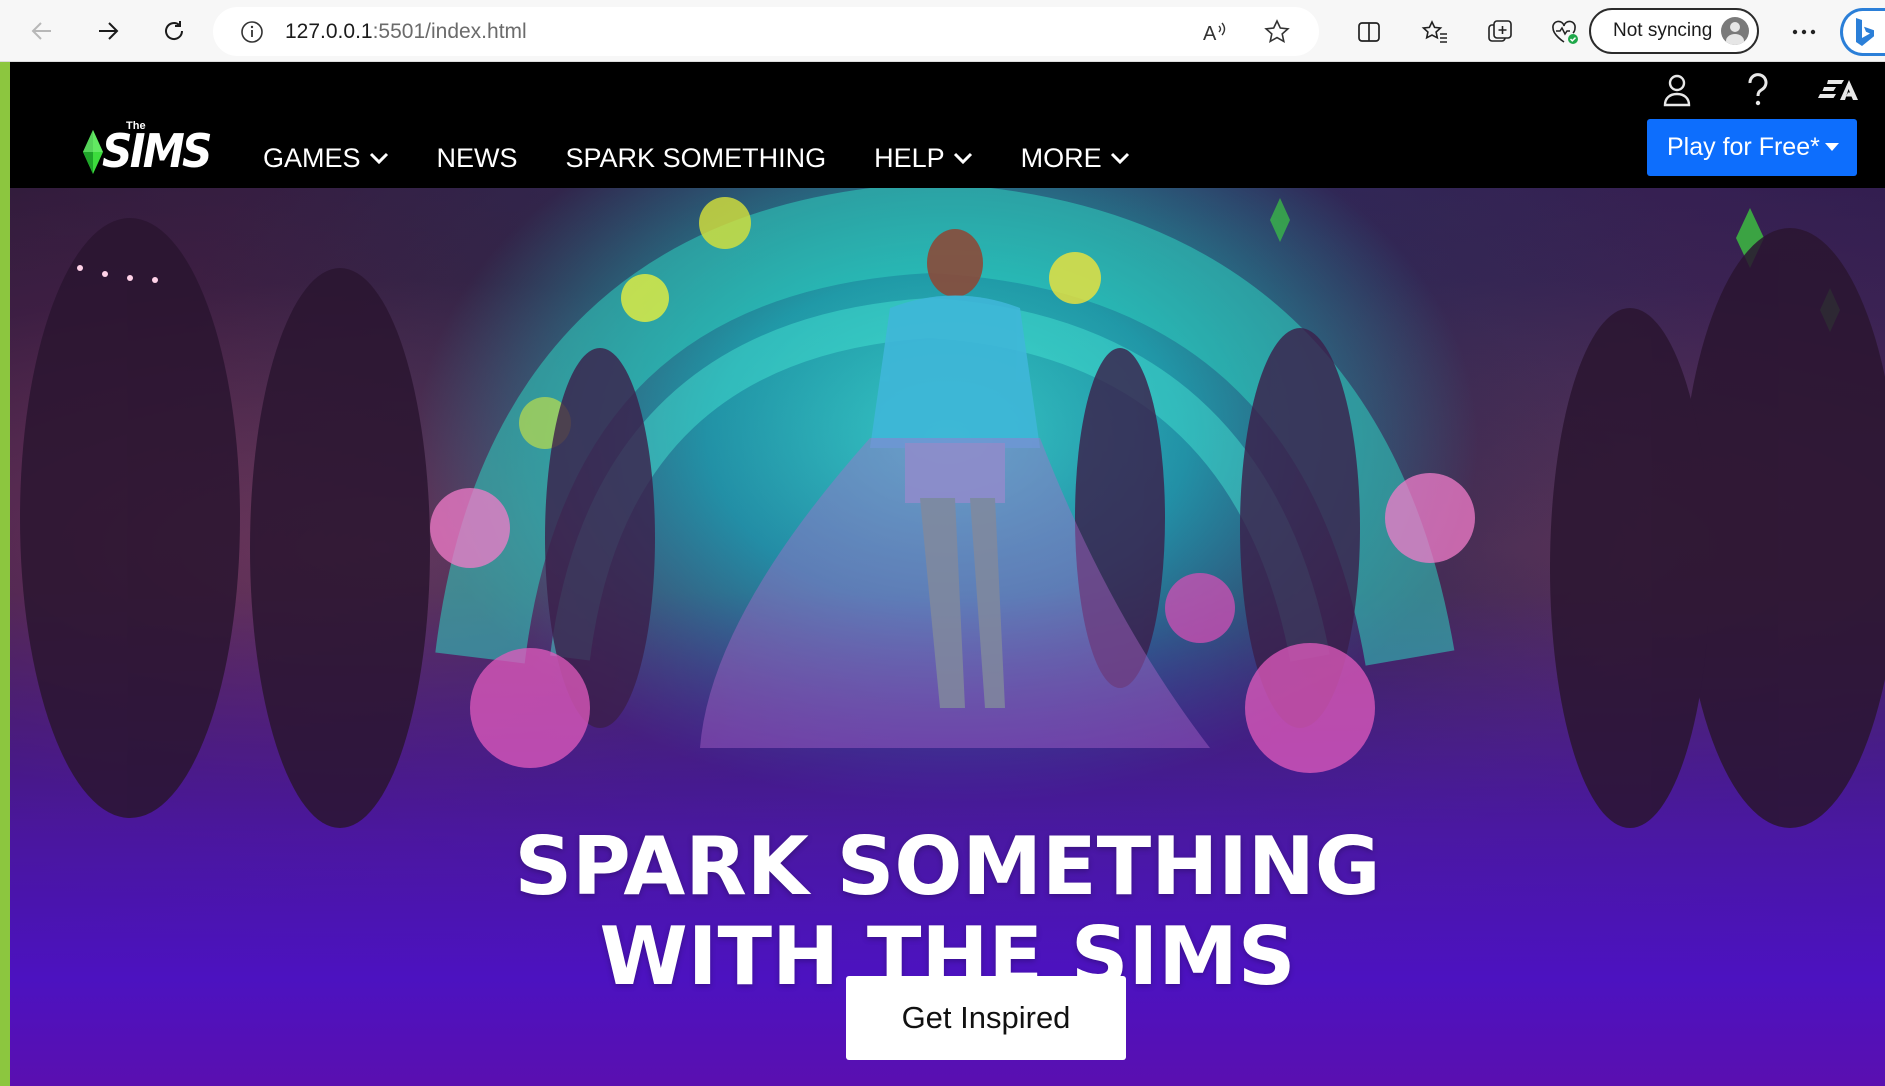 The width and height of the screenshot is (1885, 1086). What do you see at coordinates (1663, 30) in the screenshot?
I see `sync-label: Not syncing` at bounding box center [1663, 30].